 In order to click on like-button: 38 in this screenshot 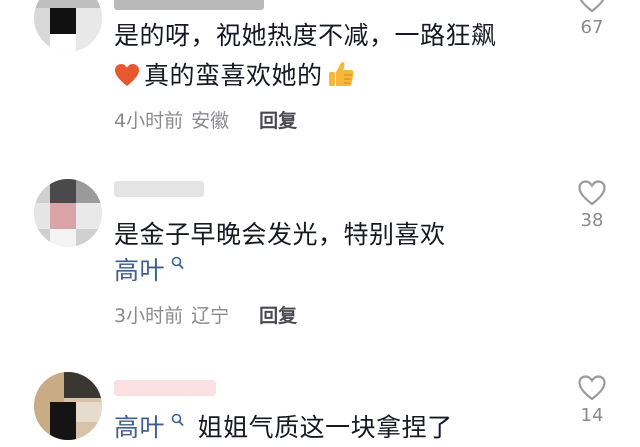, I will do `click(592, 205)`.